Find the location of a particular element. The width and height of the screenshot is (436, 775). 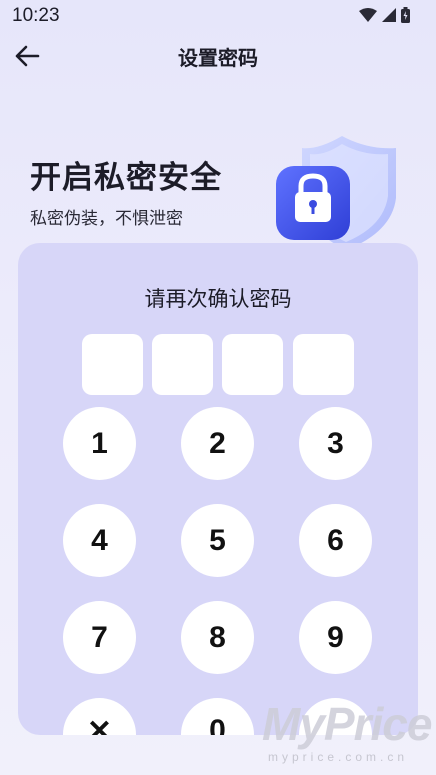

key-7: 7 is located at coordinates (99, 637).